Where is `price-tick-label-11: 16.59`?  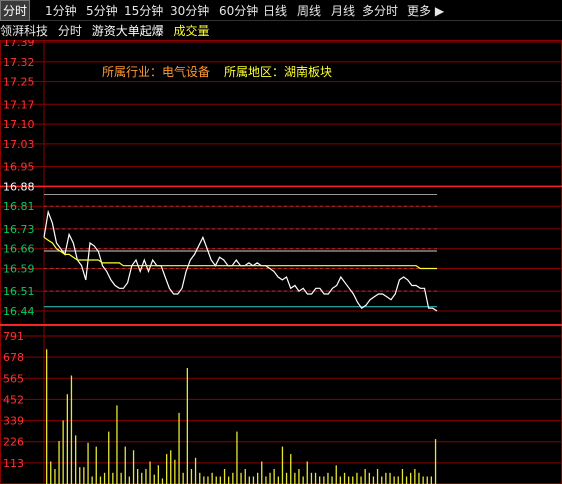
price-tick-label-11: 16.59 is located at coordinates (19, 269).